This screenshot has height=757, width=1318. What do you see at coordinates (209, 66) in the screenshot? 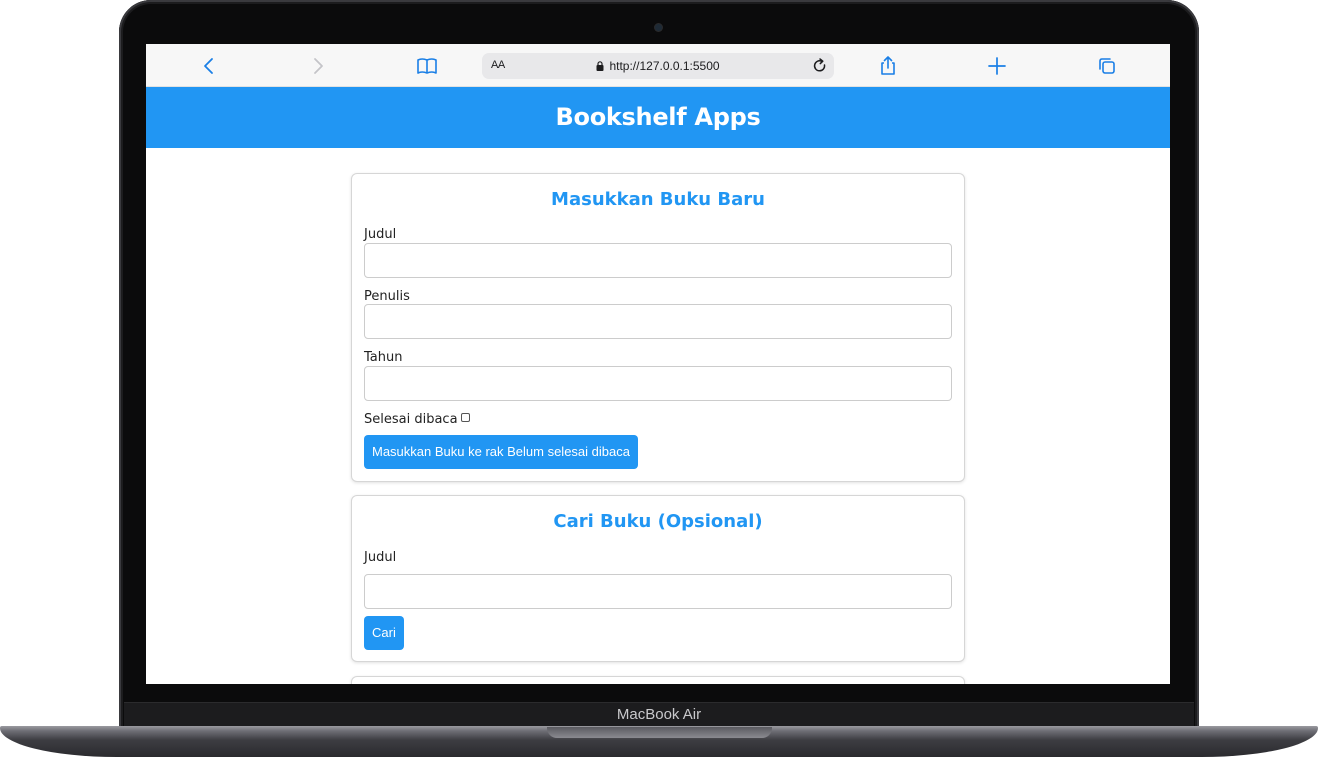
I see `back-icon` at bounding box center [209, 66].